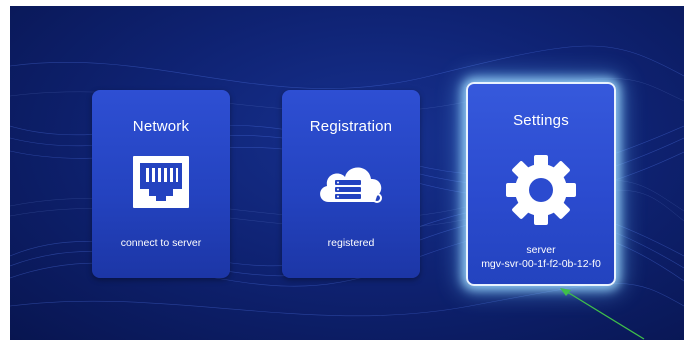  I want to click on settings-card-title: Settings, so click(541, 120).